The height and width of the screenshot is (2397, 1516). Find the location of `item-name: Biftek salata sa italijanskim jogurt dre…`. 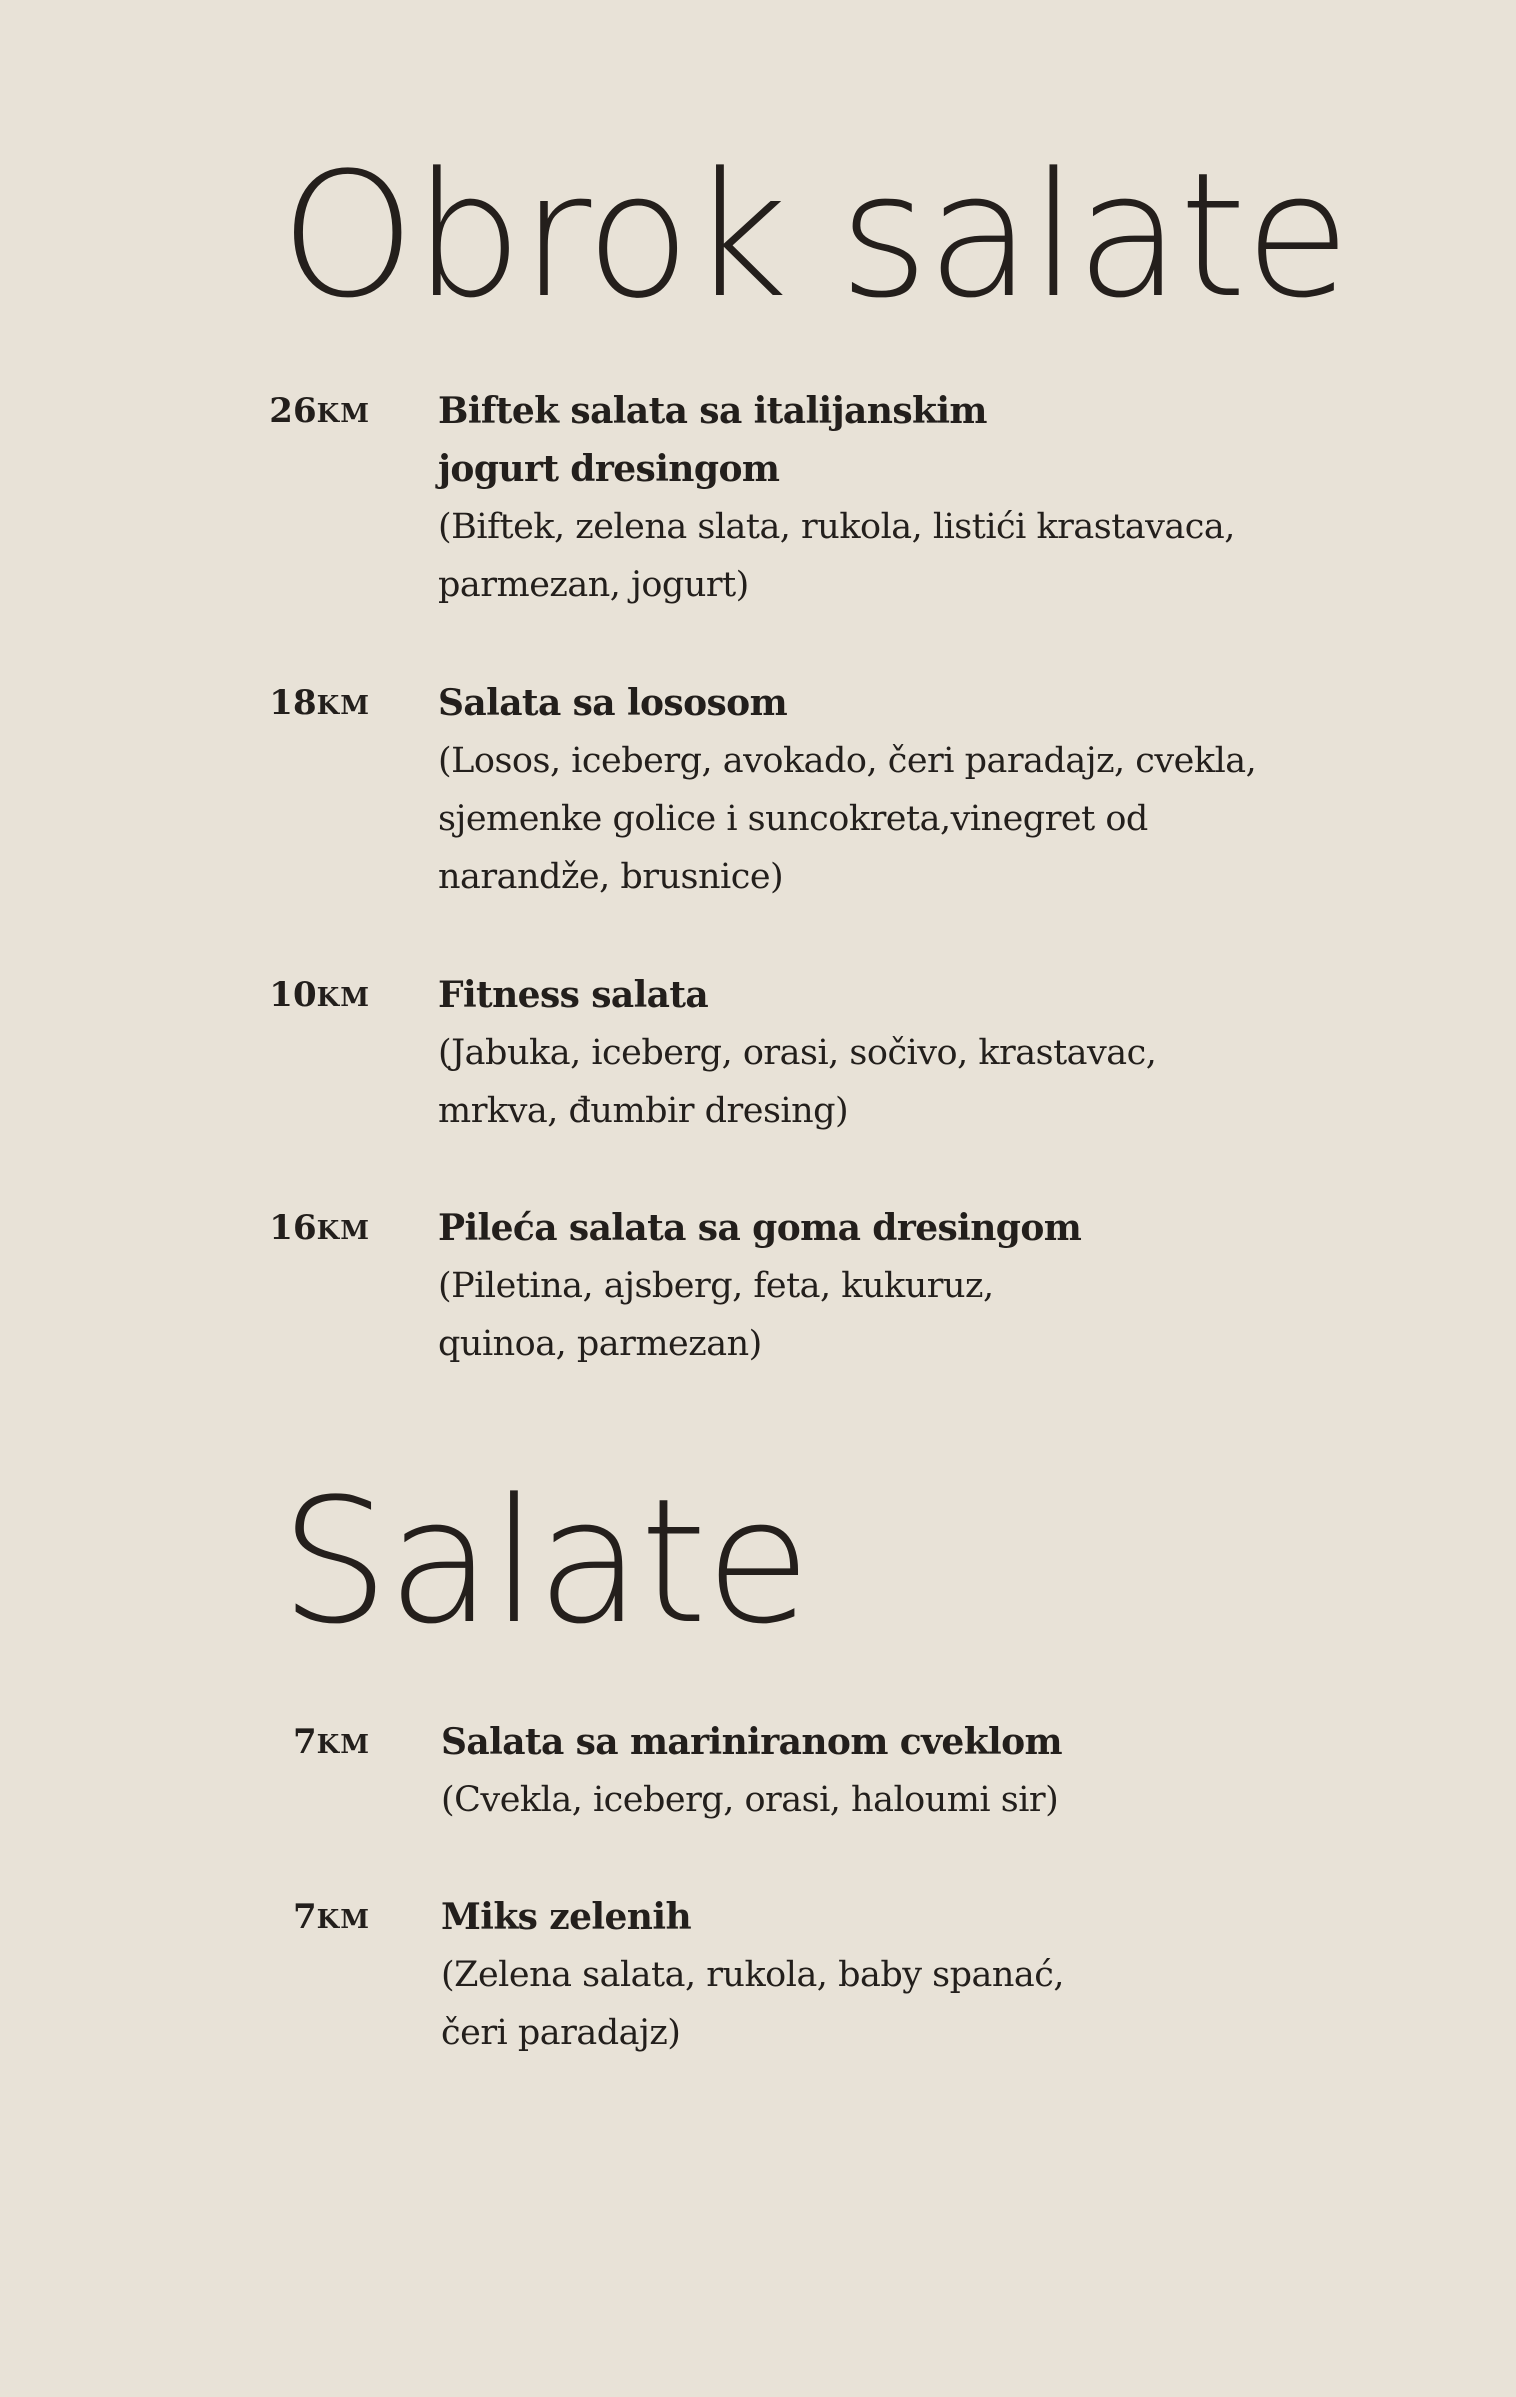

item-name: Biftek salata sa italijanskim jogurt dre… is located at coordinates (713, 440).